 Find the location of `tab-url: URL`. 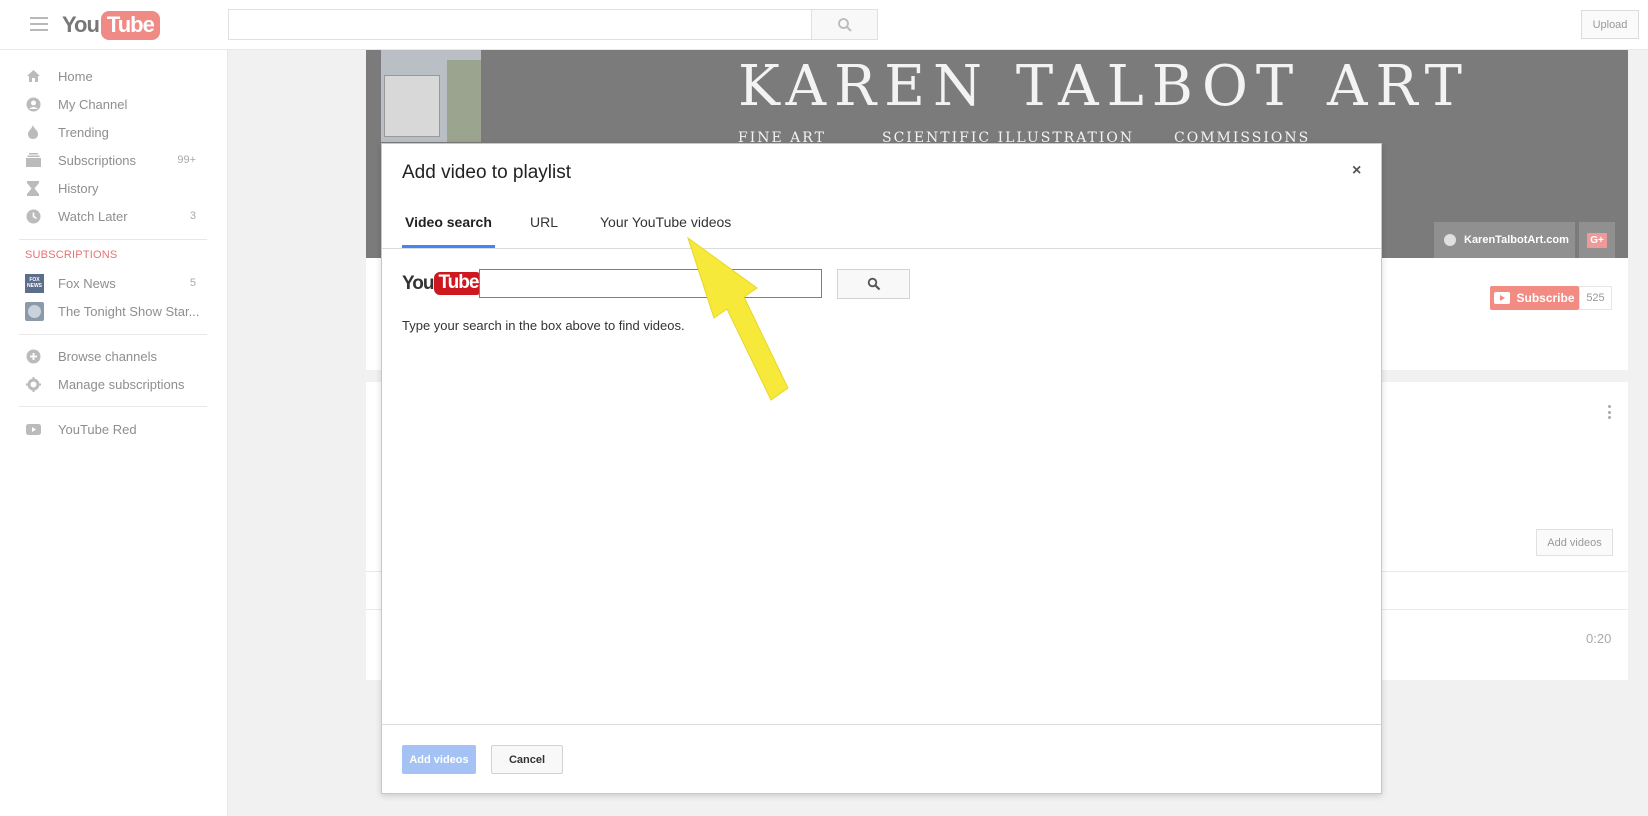

tab-url: URL is located at coordinates (544, 231).